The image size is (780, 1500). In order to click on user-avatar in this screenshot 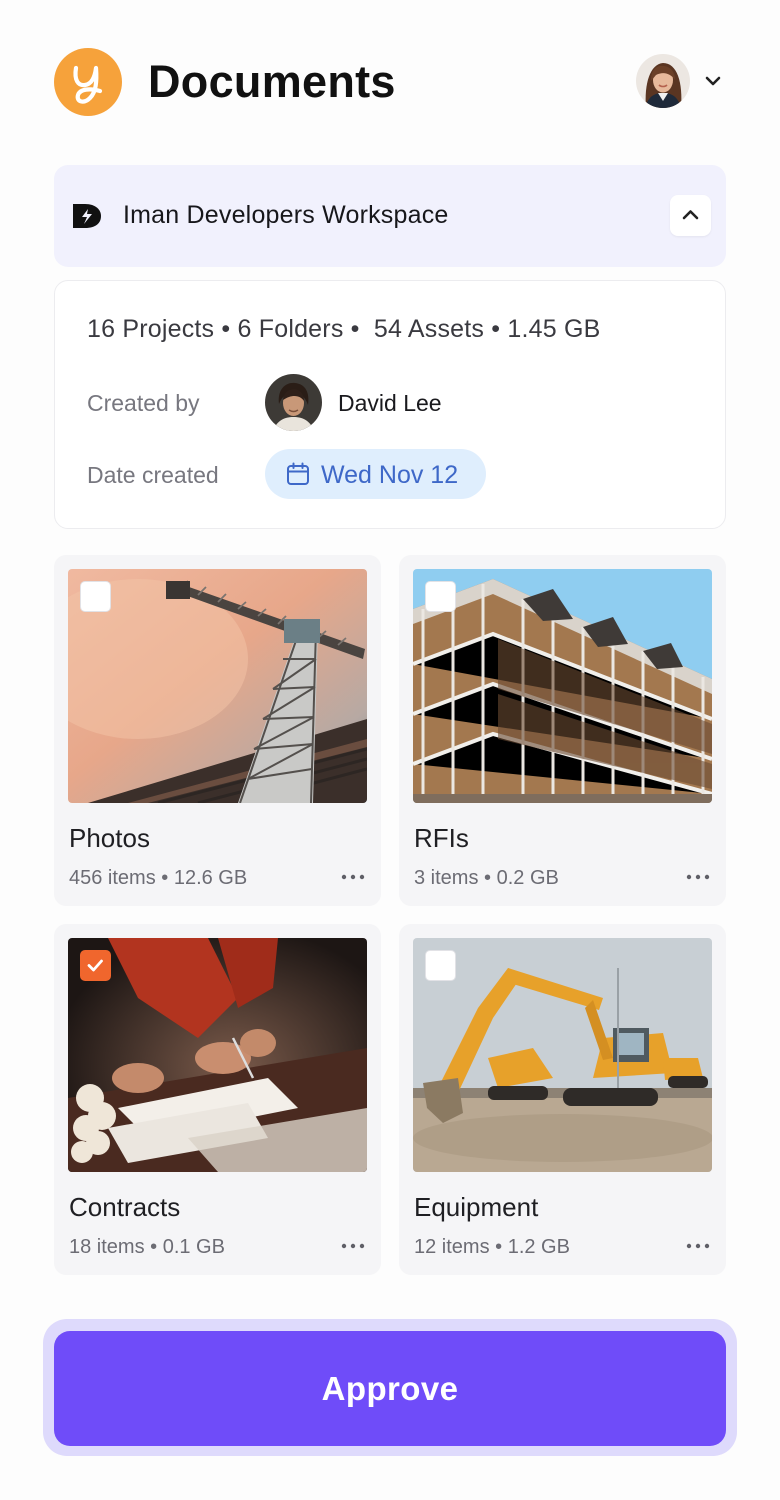, I will do `click(663, 81)`.